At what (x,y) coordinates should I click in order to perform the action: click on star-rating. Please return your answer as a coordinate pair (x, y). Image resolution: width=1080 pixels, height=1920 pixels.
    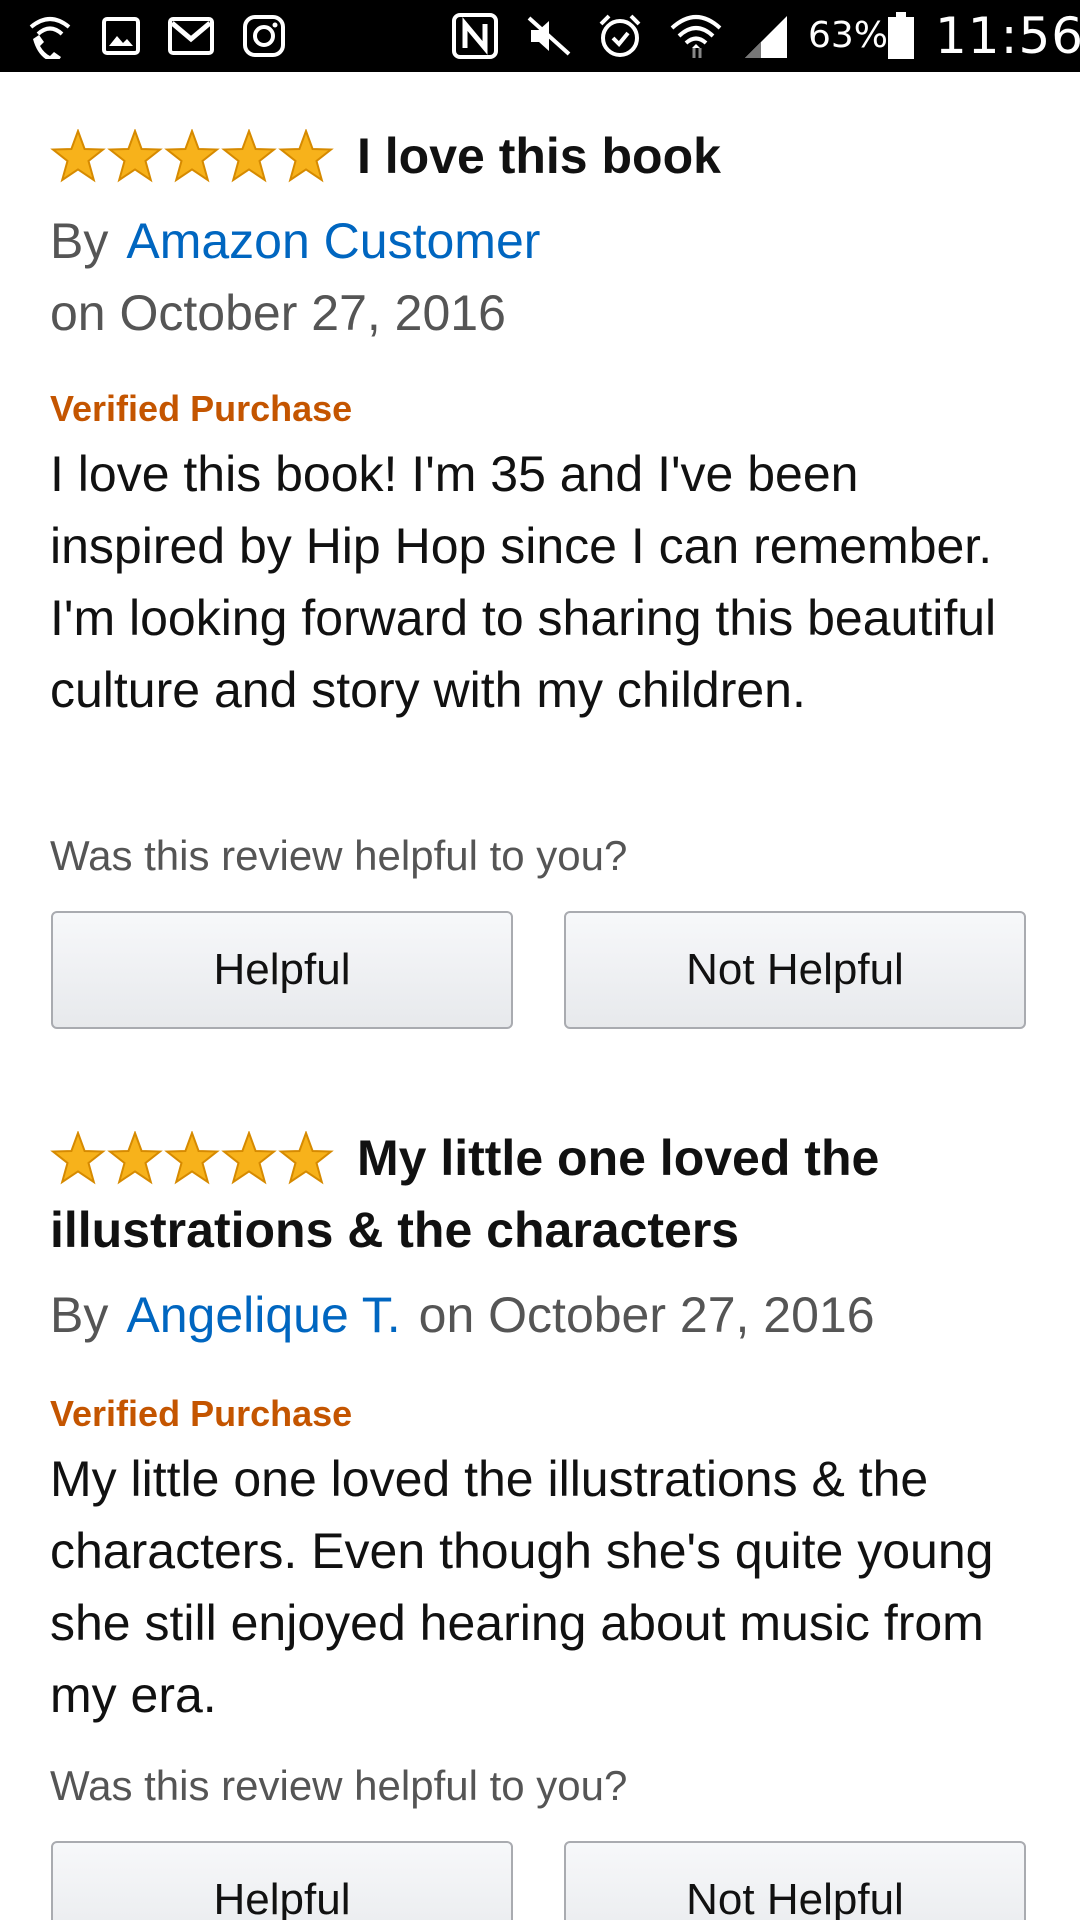
    Looking at the image, I should click on (192, 156).